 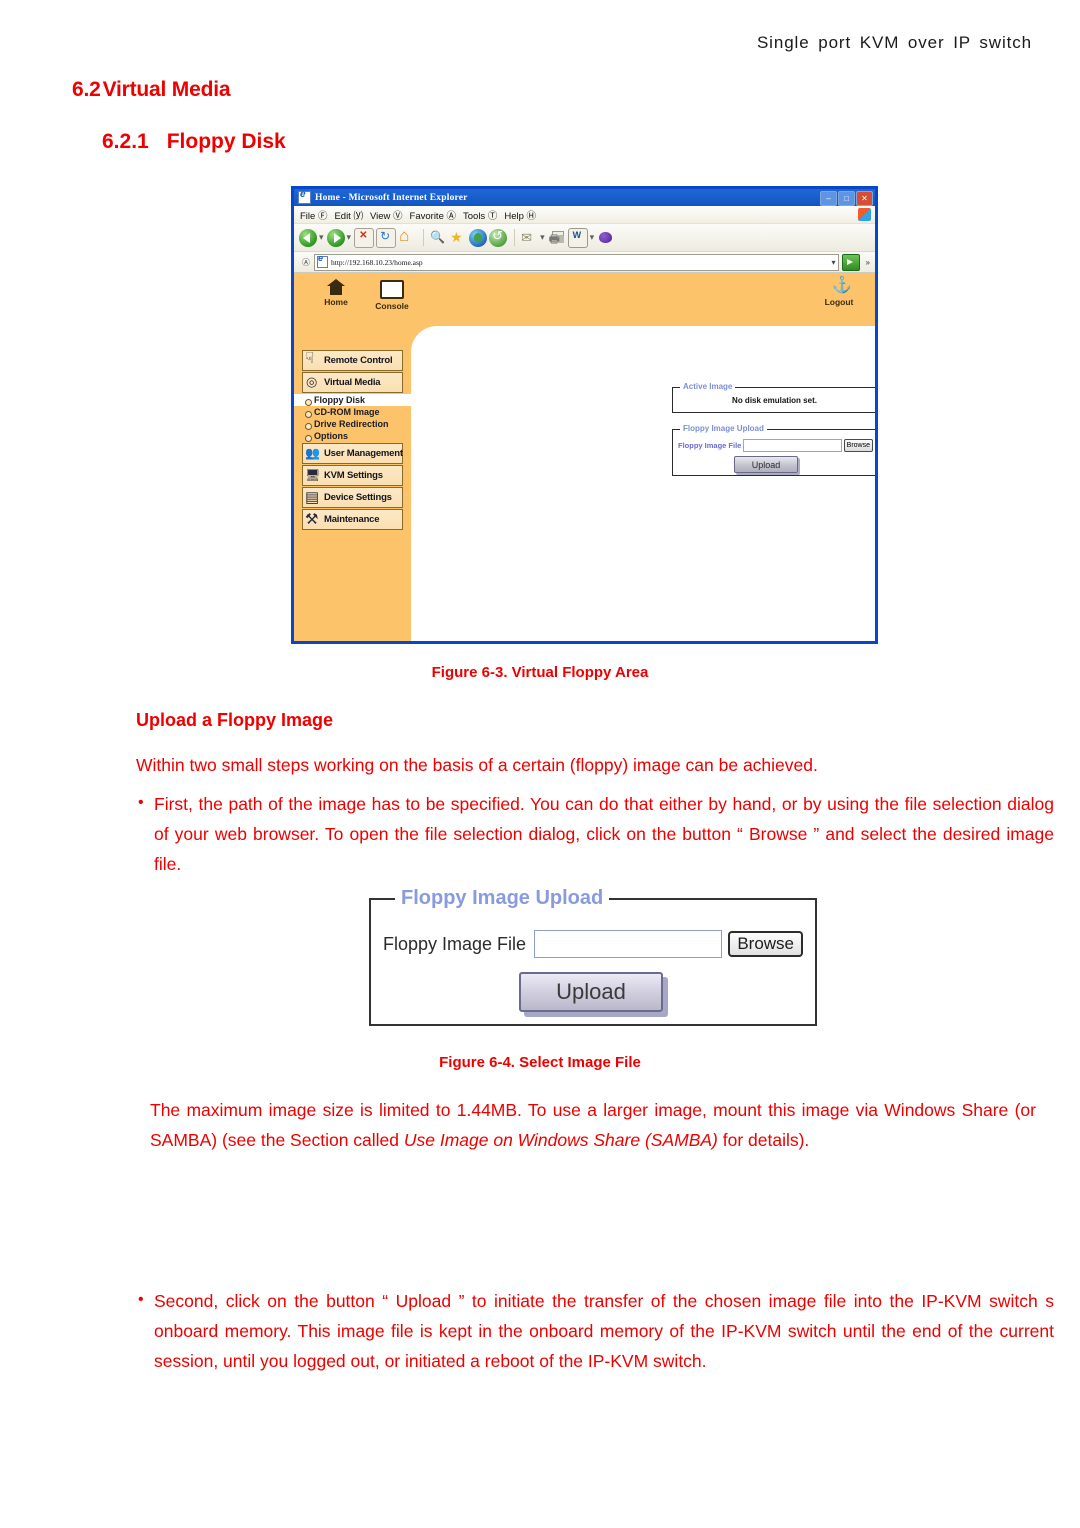 What do you see at coordinates (502, 898) in the screenshot?
I see `panel-legend: Floppy Image Upload` at bounding box center [502, 898].